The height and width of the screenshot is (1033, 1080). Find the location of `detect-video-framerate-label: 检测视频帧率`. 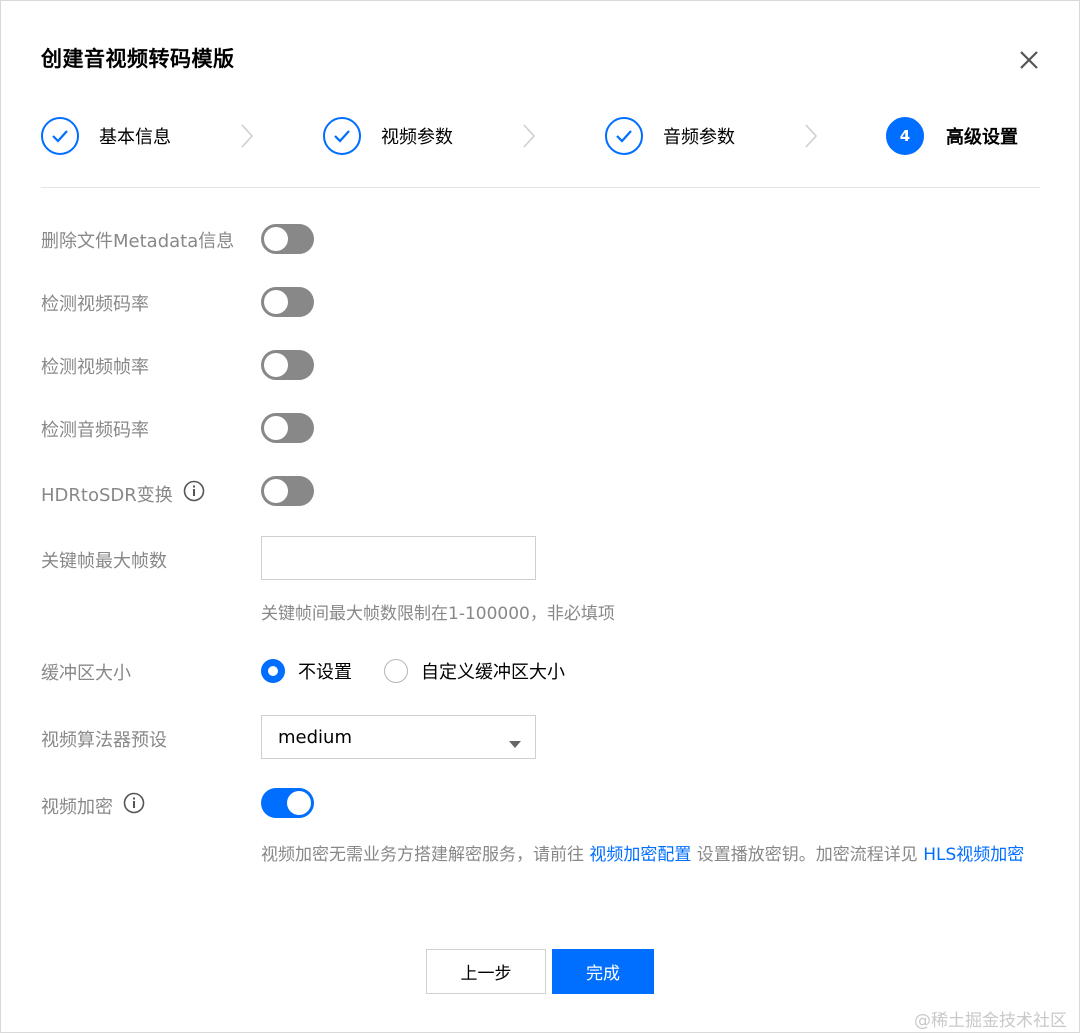

detect-video-framerate-label: 检测视频帧率 is located at coordinates (95, 367).